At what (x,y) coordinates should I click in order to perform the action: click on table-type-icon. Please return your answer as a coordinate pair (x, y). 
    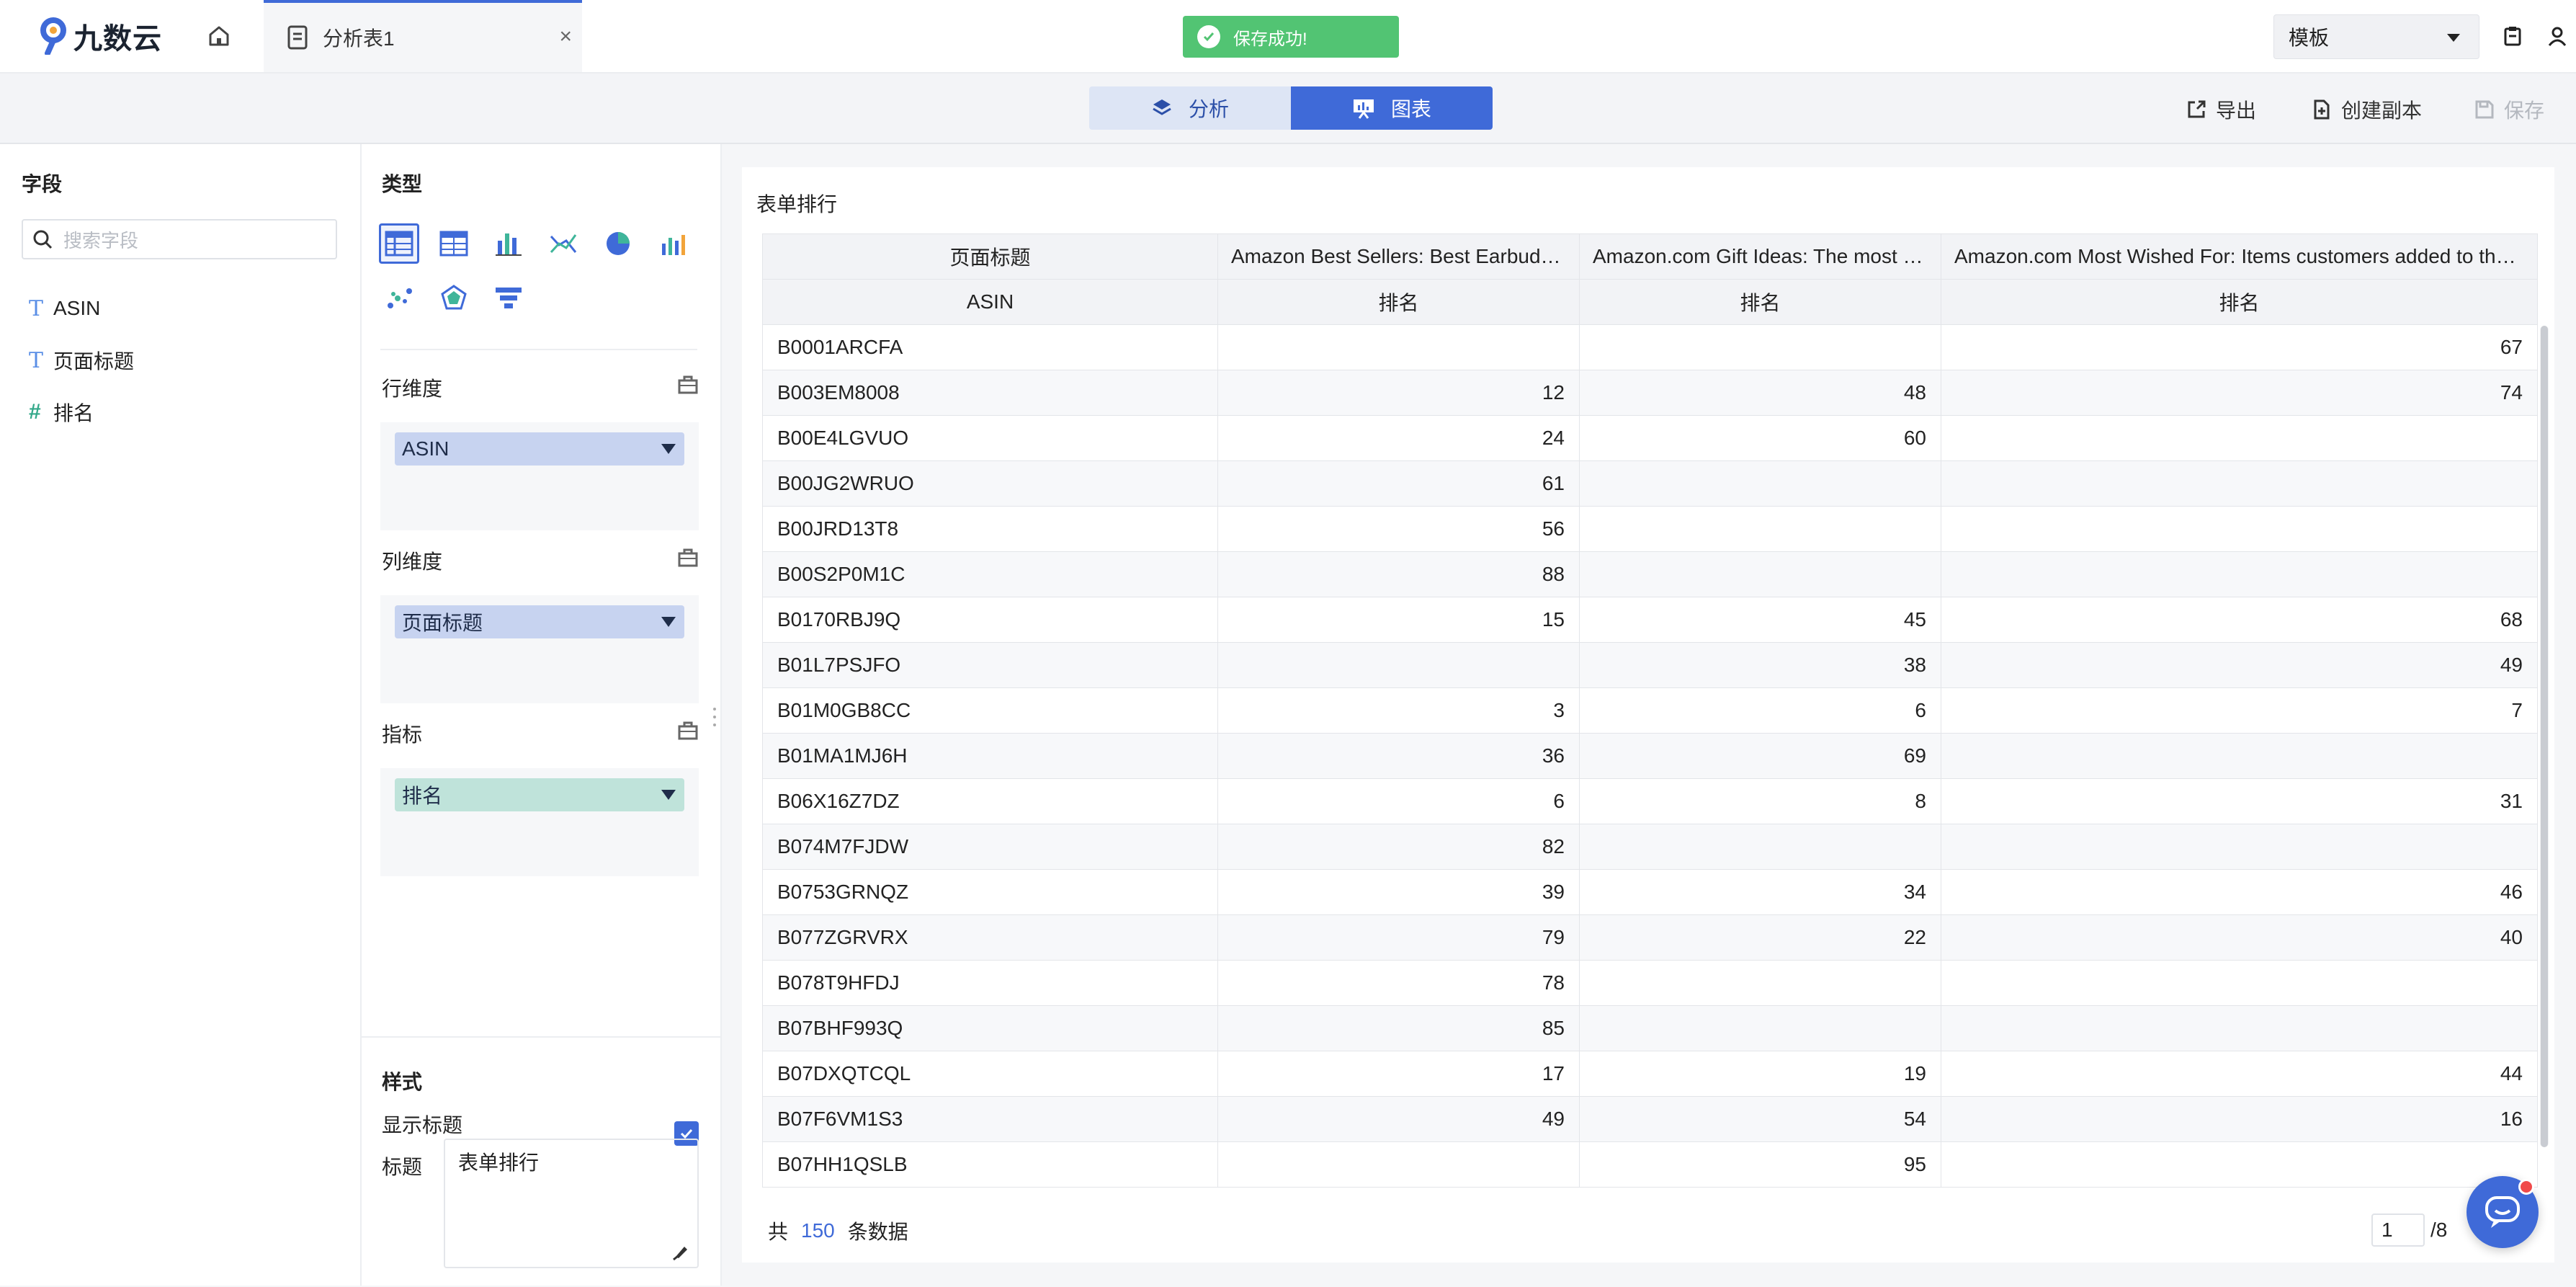
    Looking at the image, I should click on (399, 243).